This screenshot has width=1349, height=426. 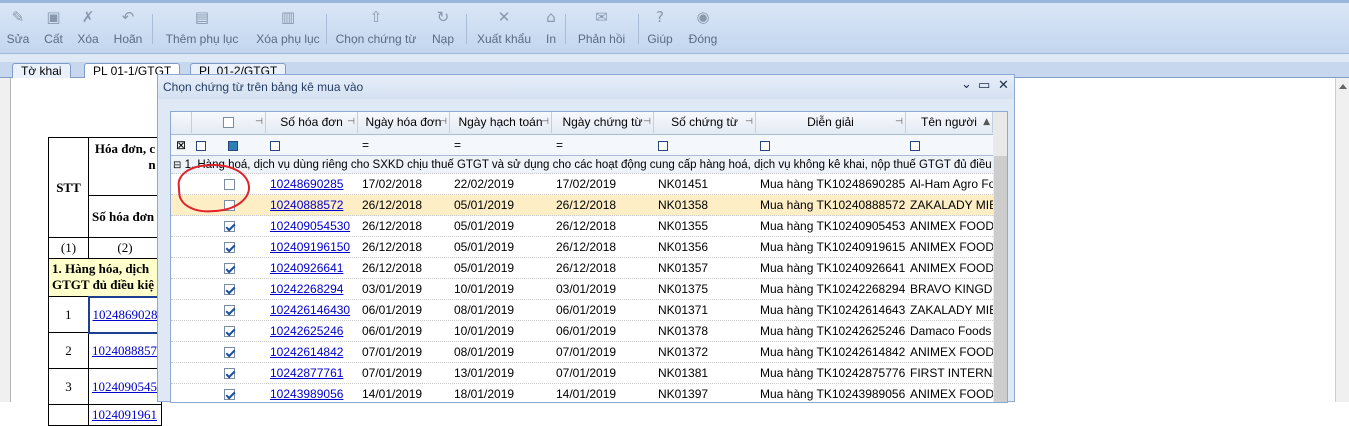 I want to click on header-ngay-hoa-don: Ngày hóa đơn ⊣, so click(x=404, y=122).